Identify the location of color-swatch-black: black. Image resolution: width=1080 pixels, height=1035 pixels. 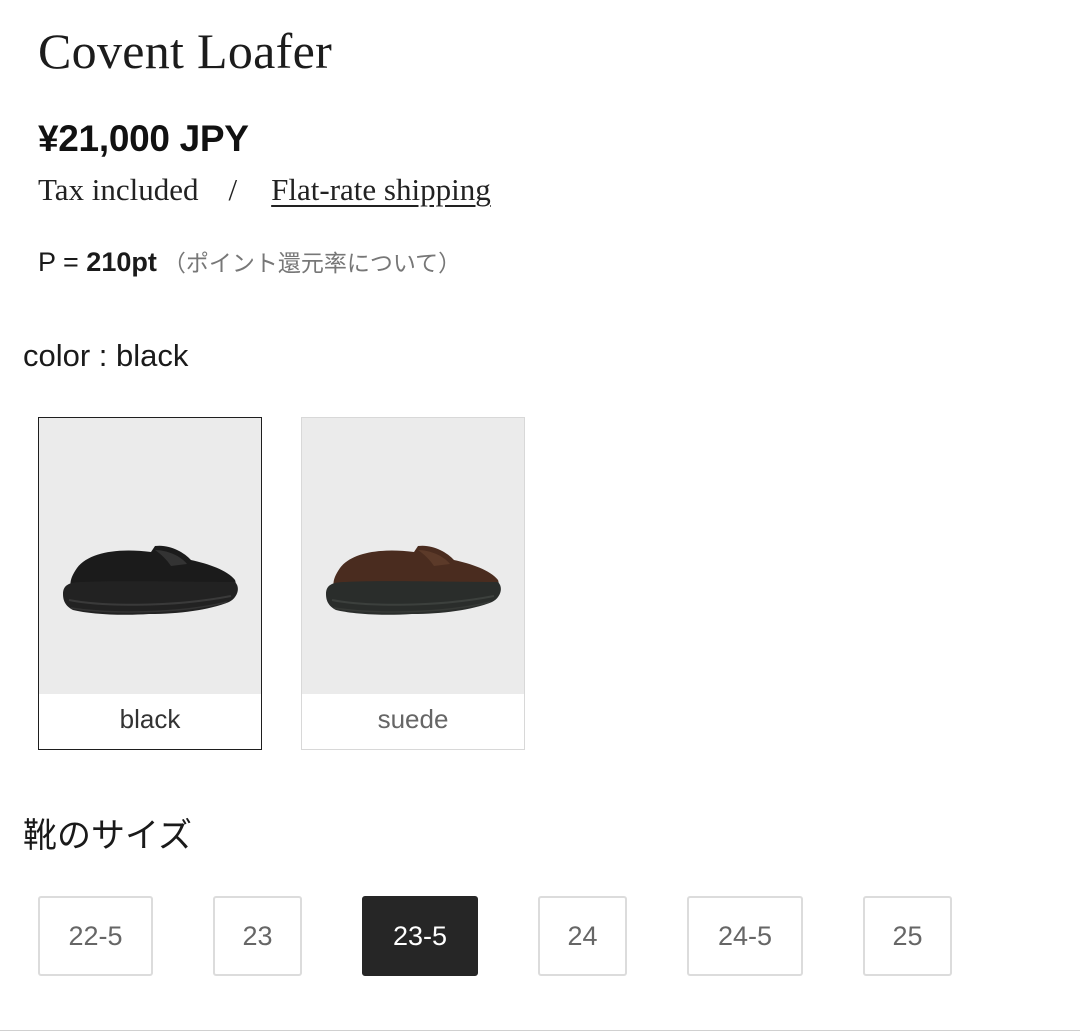
(150, 583).